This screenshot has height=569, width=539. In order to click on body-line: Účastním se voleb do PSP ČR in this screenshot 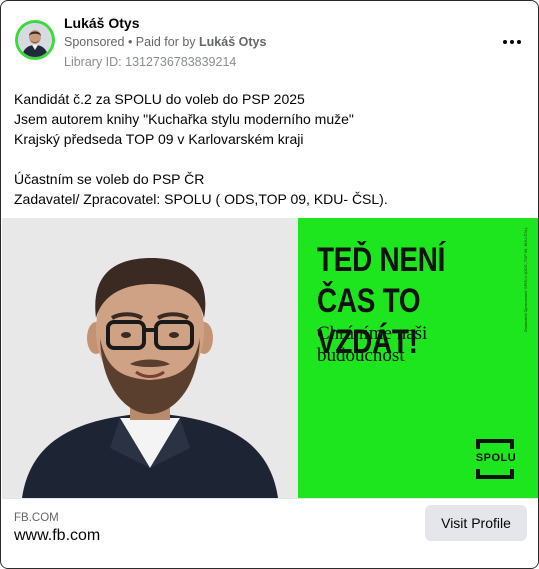, I will do `click(109, 179)`.